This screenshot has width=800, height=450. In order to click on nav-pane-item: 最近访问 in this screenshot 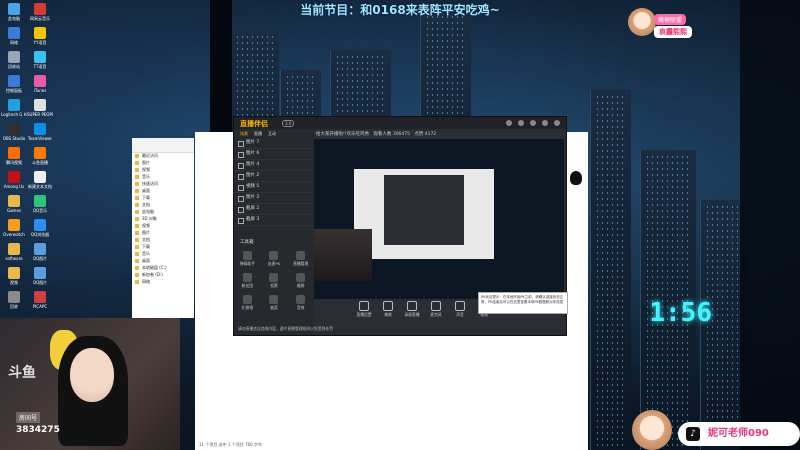, I will do `click(163, 156)`.